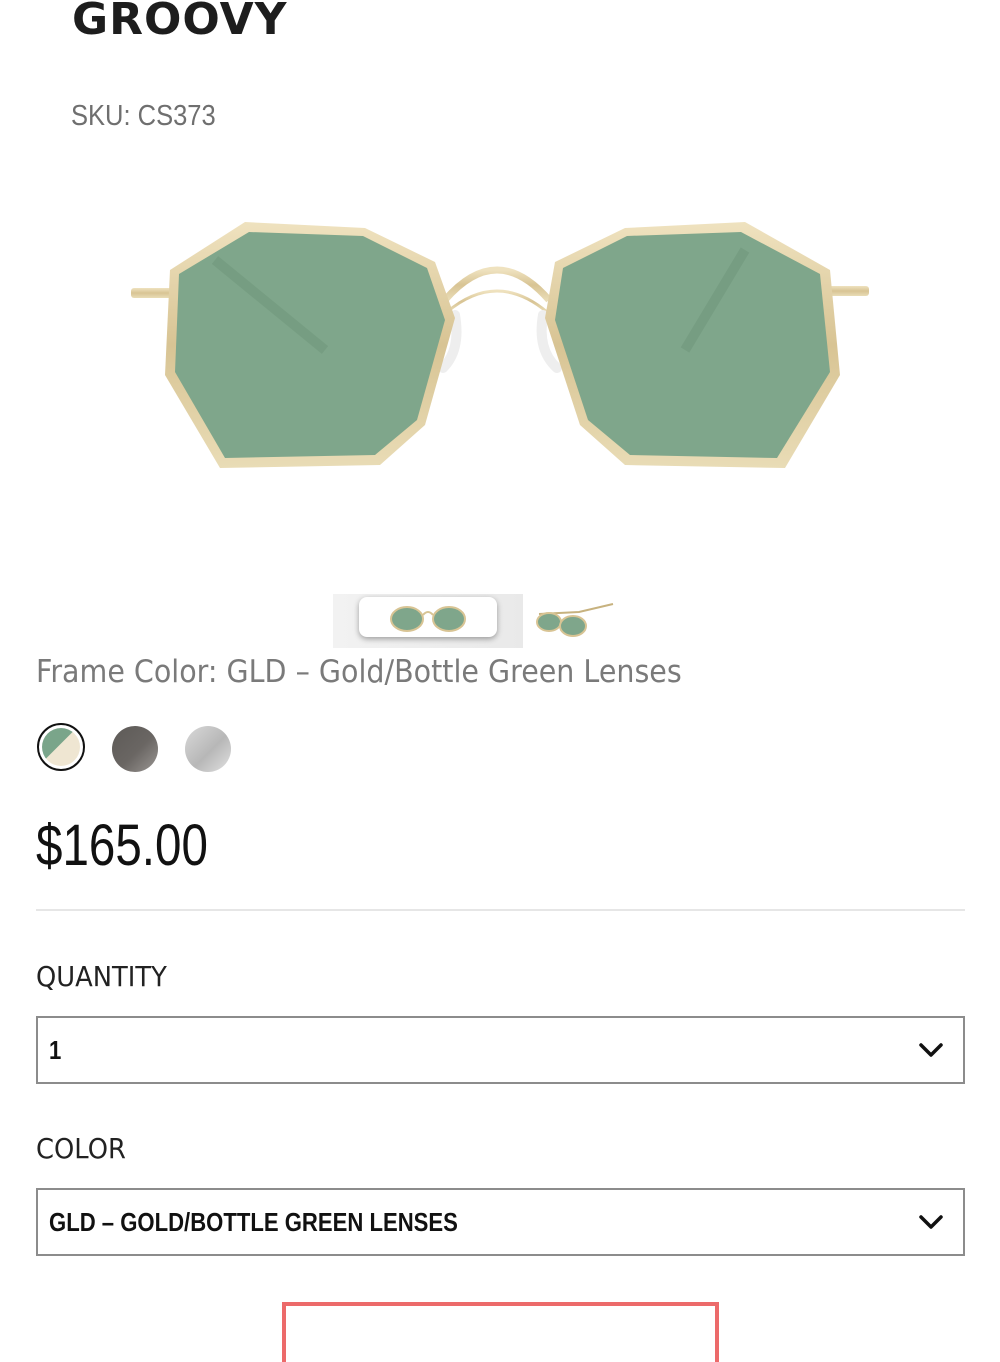 The width and height of the screenshot is (1000, 1362). I want to click on thumbnail-strip, so click(478, 621).